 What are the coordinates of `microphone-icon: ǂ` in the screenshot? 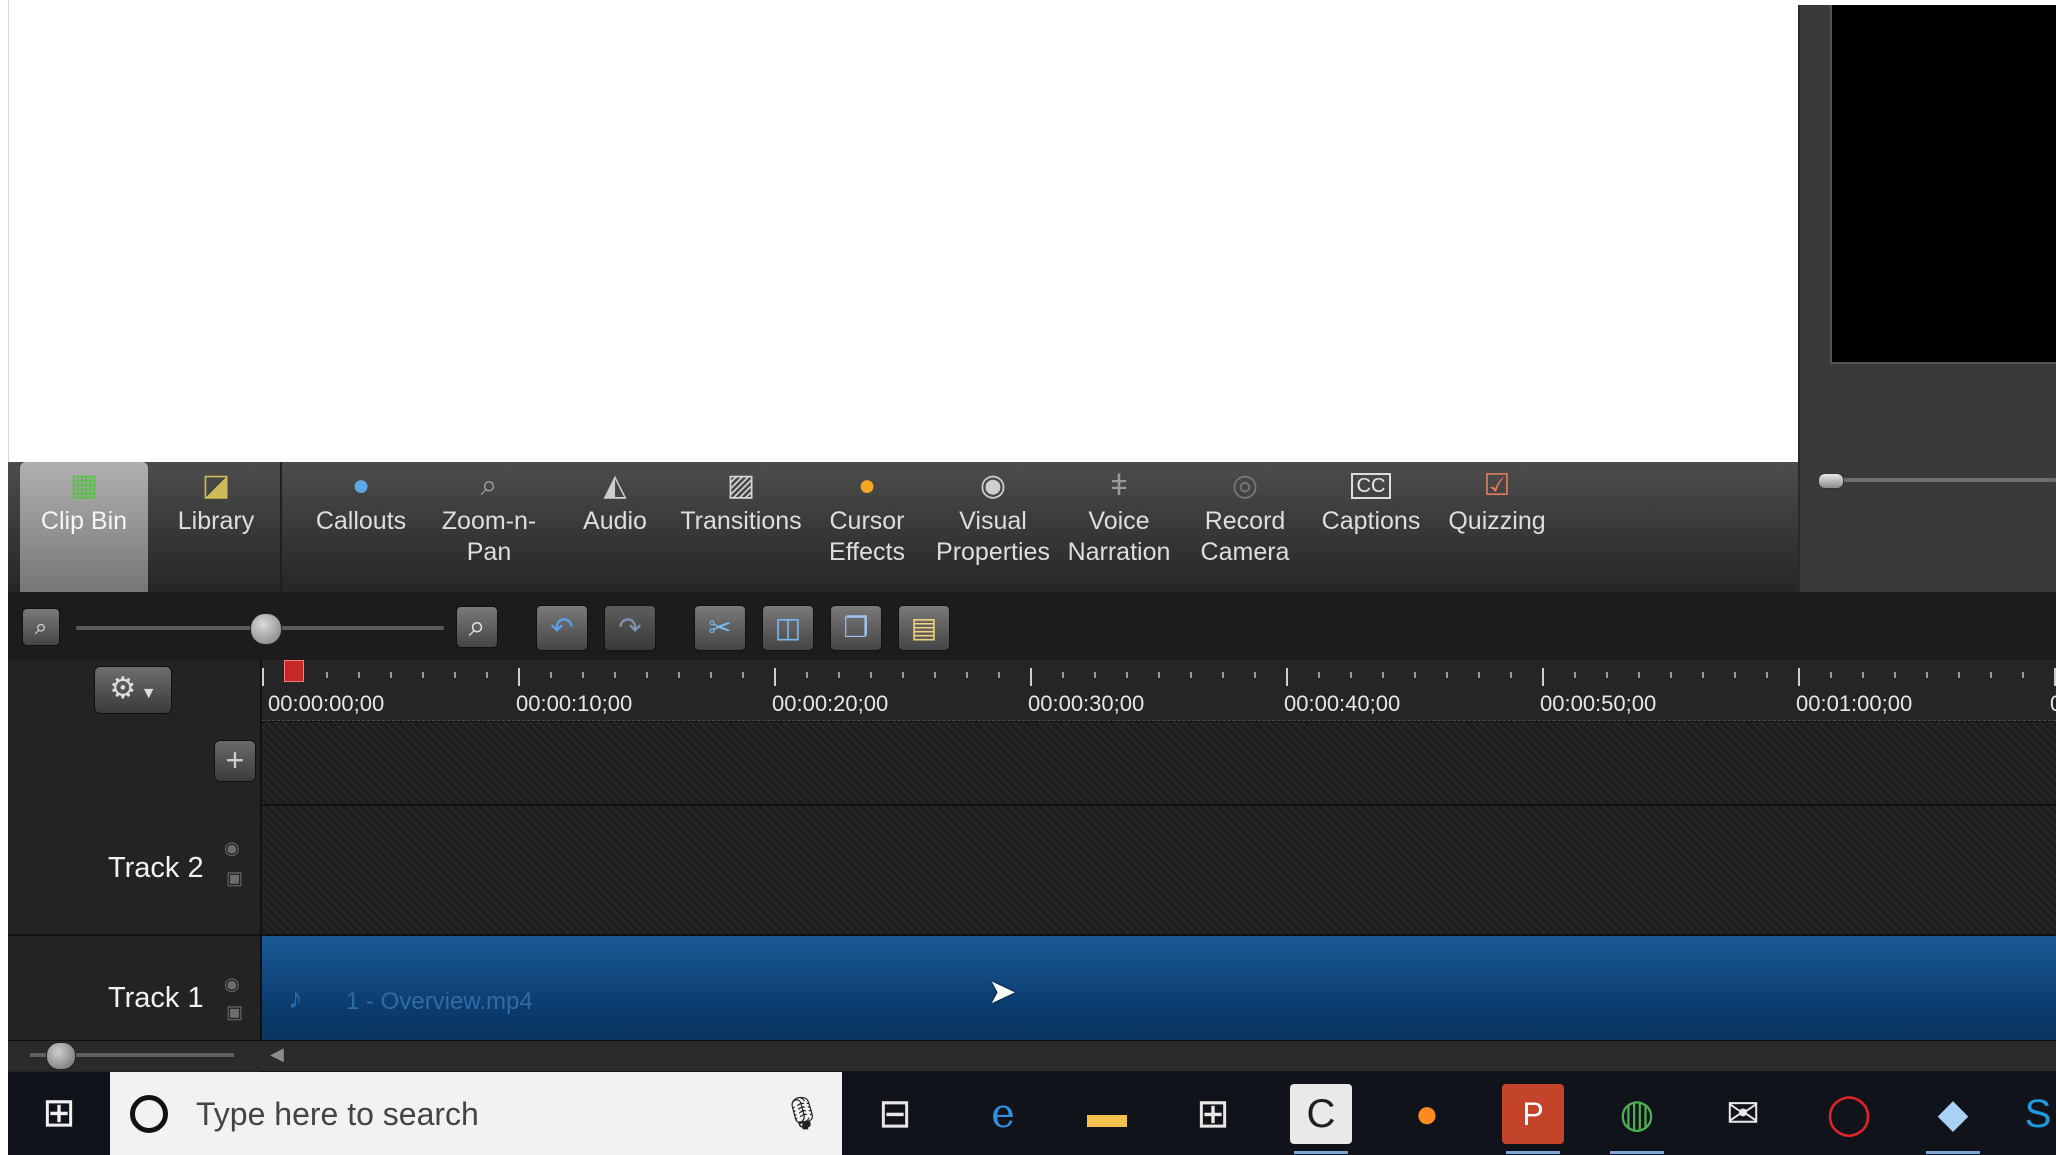 It's located at (1119, 485).